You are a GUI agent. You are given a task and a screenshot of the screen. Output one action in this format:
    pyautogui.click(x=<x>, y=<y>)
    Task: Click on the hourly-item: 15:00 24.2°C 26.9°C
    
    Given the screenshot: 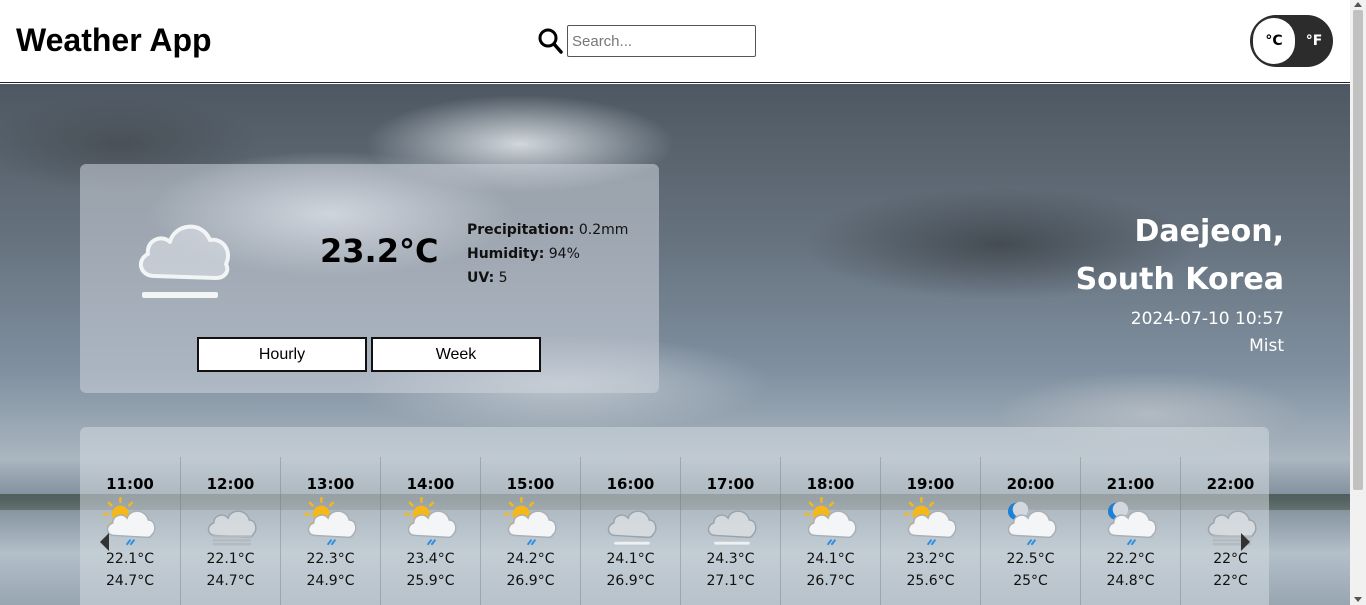 What is the action you would take?
    pyautogui.click(x=530, y=531)
    